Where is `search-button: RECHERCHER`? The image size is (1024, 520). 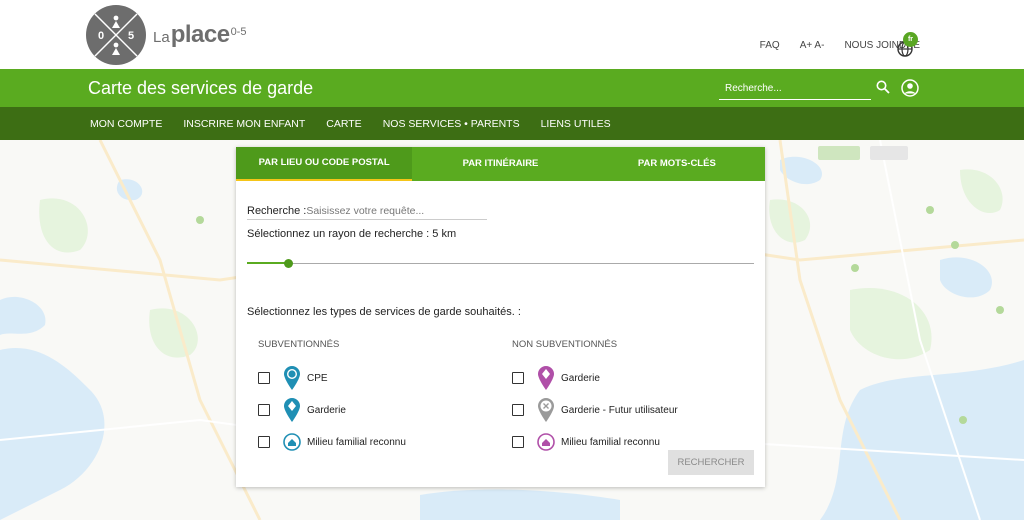
search-button: RECHERCHER is located at coordinates (711, 462).